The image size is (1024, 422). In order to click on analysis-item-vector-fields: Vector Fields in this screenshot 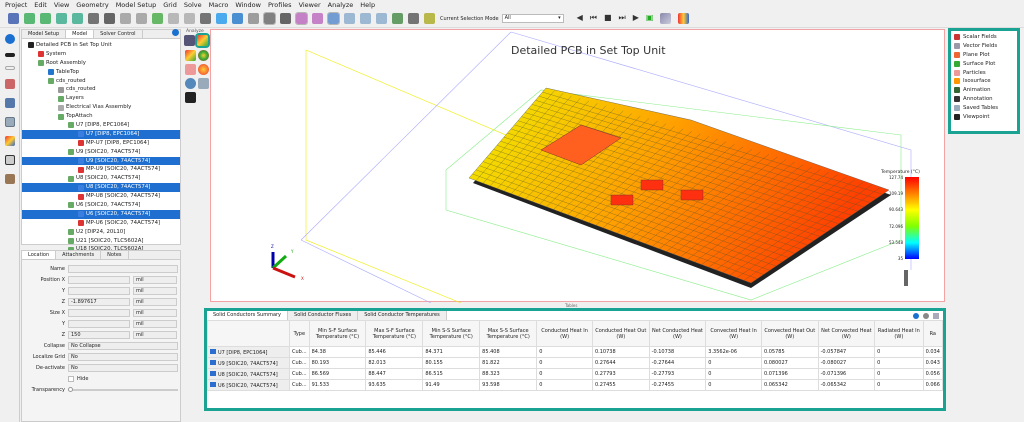, I will do `click(984, 46)`.